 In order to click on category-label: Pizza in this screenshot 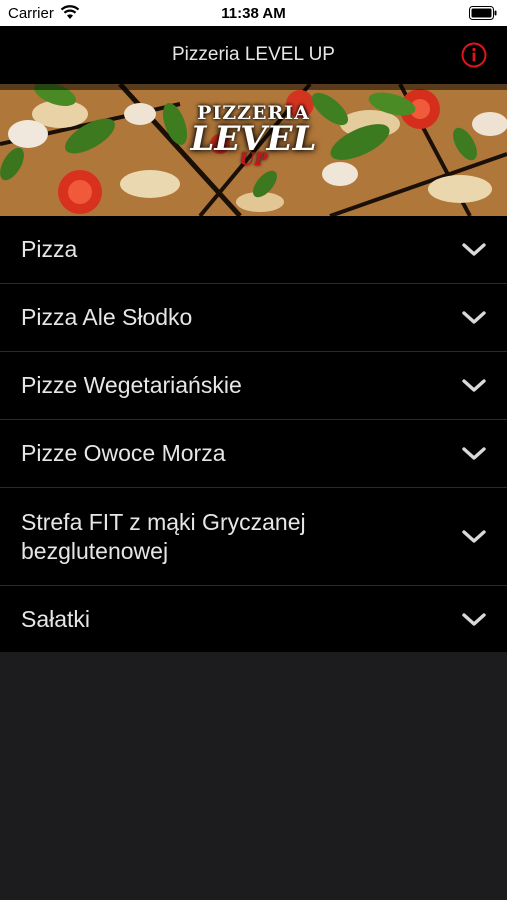, I will do `click(49, 249)`.